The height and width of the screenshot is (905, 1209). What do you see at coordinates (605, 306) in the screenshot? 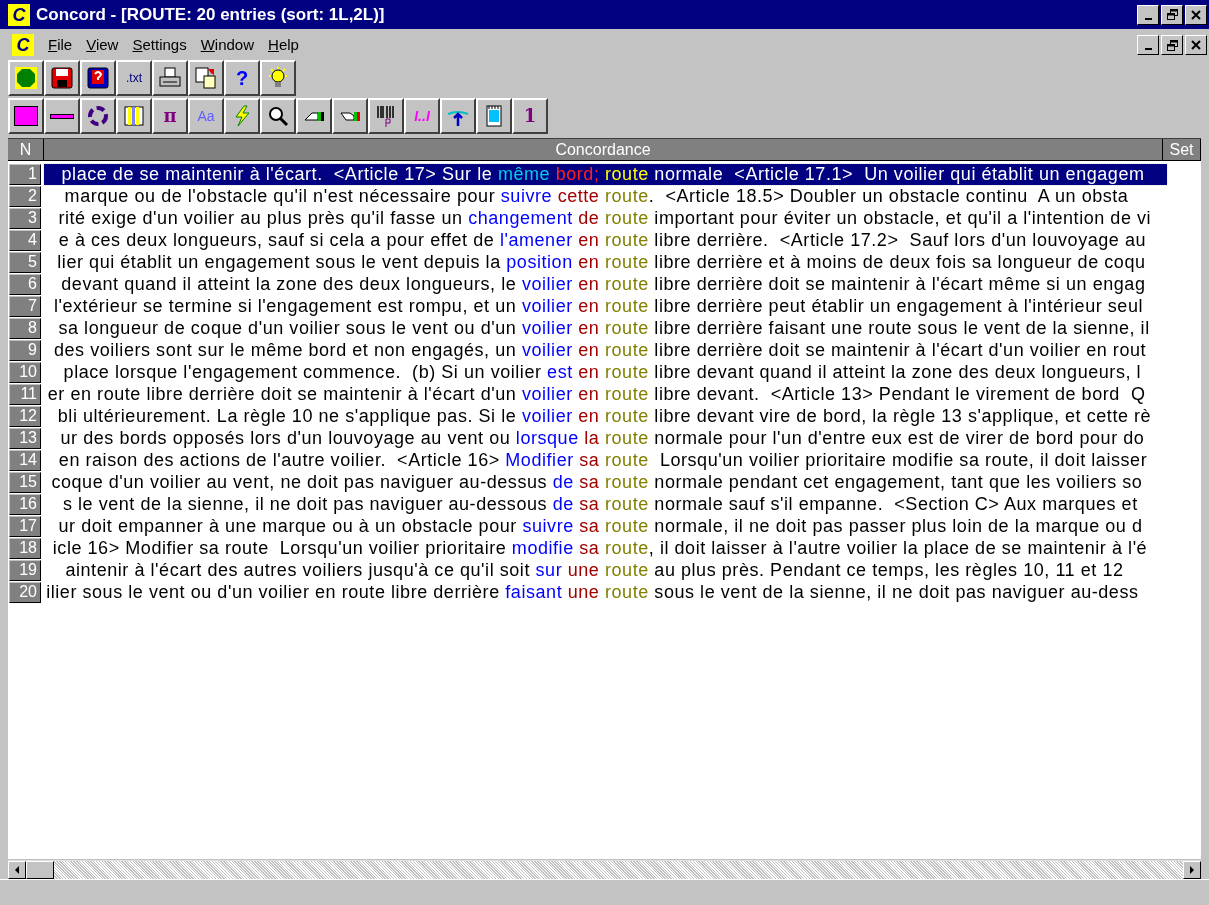
I see `concordance-line: l'extérieur se termine si l'engagement est rompu, et un voilier en route libre derrière peut établir un engagement à l'intérieur seul` at bounding box center [605, 306].